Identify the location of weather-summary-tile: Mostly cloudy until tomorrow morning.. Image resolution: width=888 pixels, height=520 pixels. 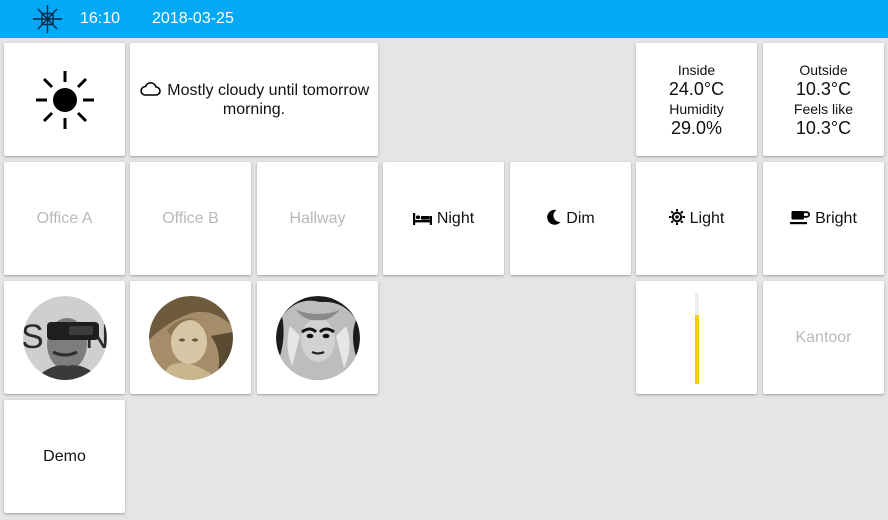
(254, 99).